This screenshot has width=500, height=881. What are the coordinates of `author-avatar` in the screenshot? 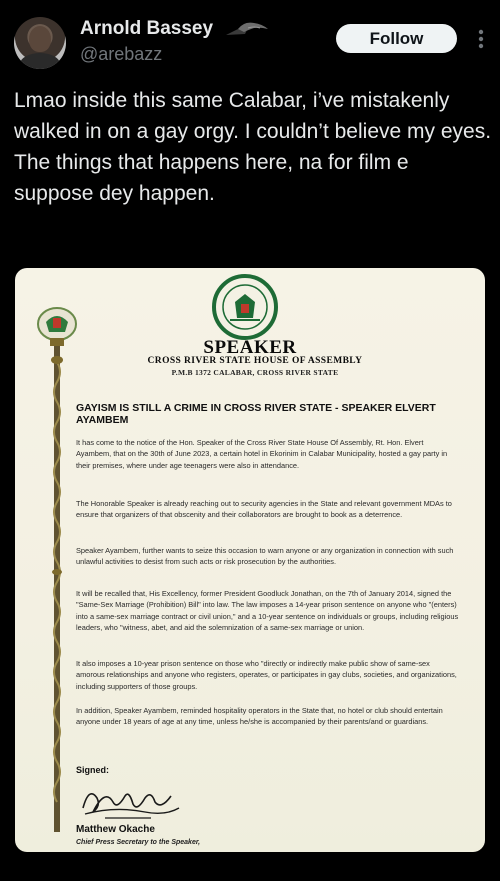 It's located at (40, 43).